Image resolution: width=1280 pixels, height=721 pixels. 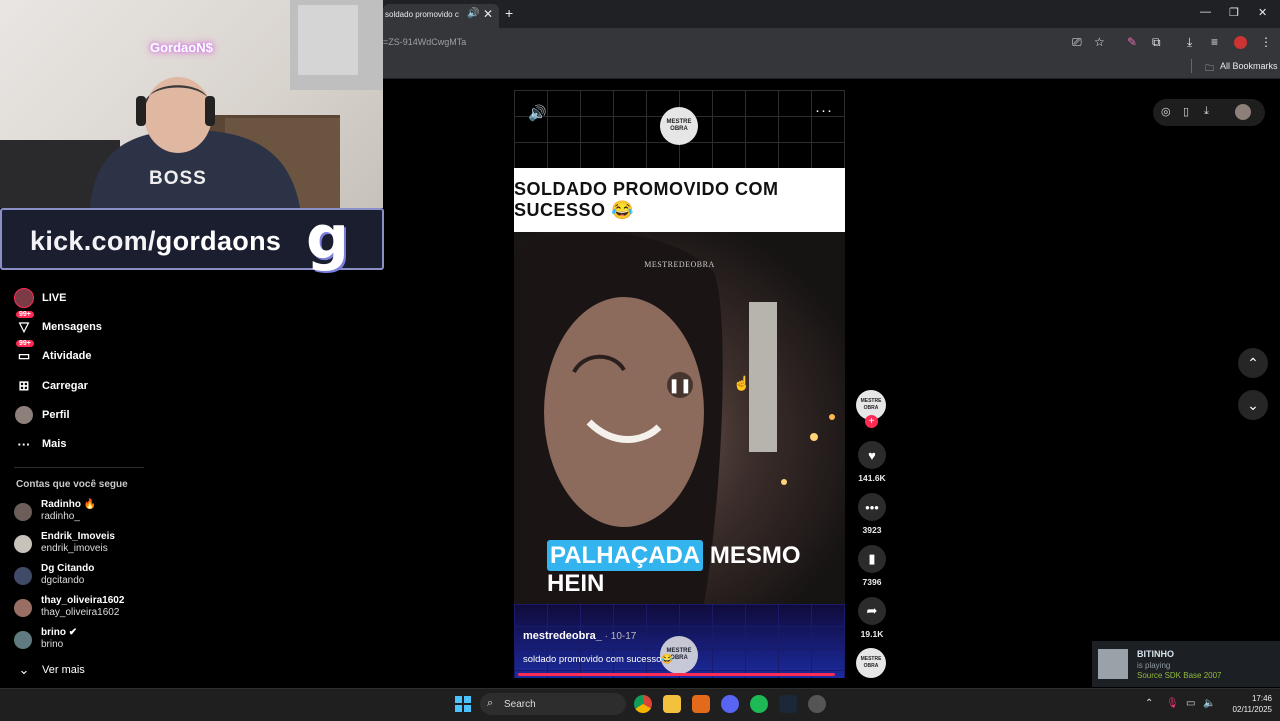 I want to click on account-handle: brino, so click(x=52, y=644).